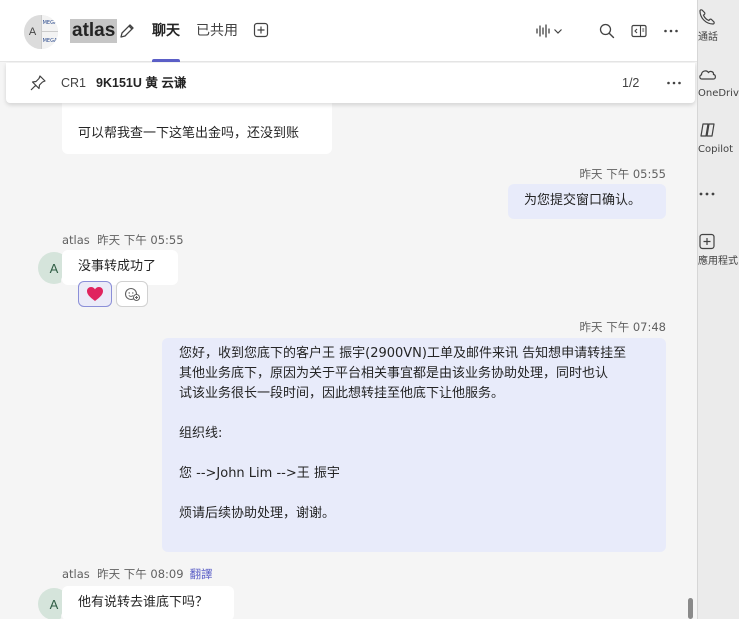 The image size is (739, 619). Describe the element at coordinates (74, 83) in the screenshot. I see `pinned-prefix: CR1` at that location.